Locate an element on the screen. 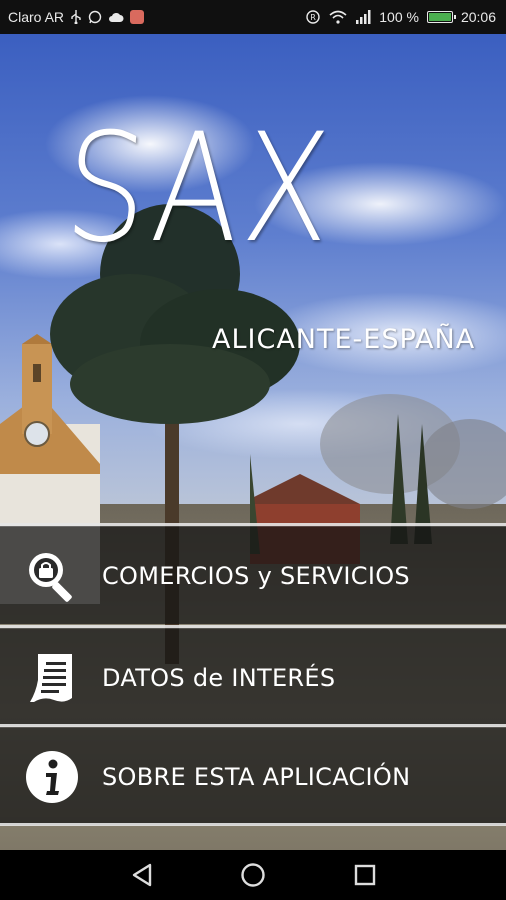 This screenshot has height=900, width=506. back-icon is located at coordinates (142, 875).